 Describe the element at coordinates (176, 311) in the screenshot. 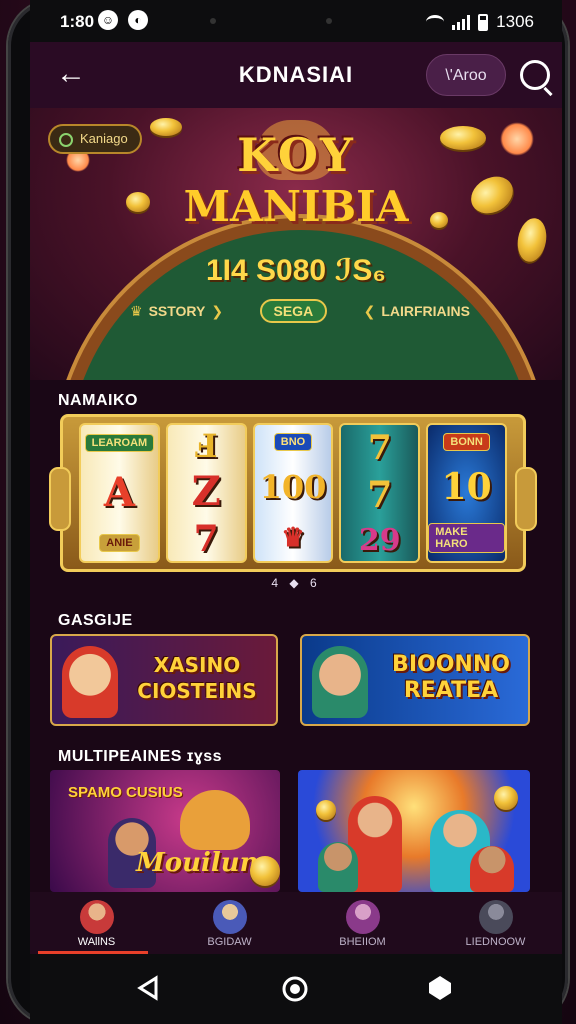

I see `hero-link-left: ♛ SSTORY ❯` at that location.